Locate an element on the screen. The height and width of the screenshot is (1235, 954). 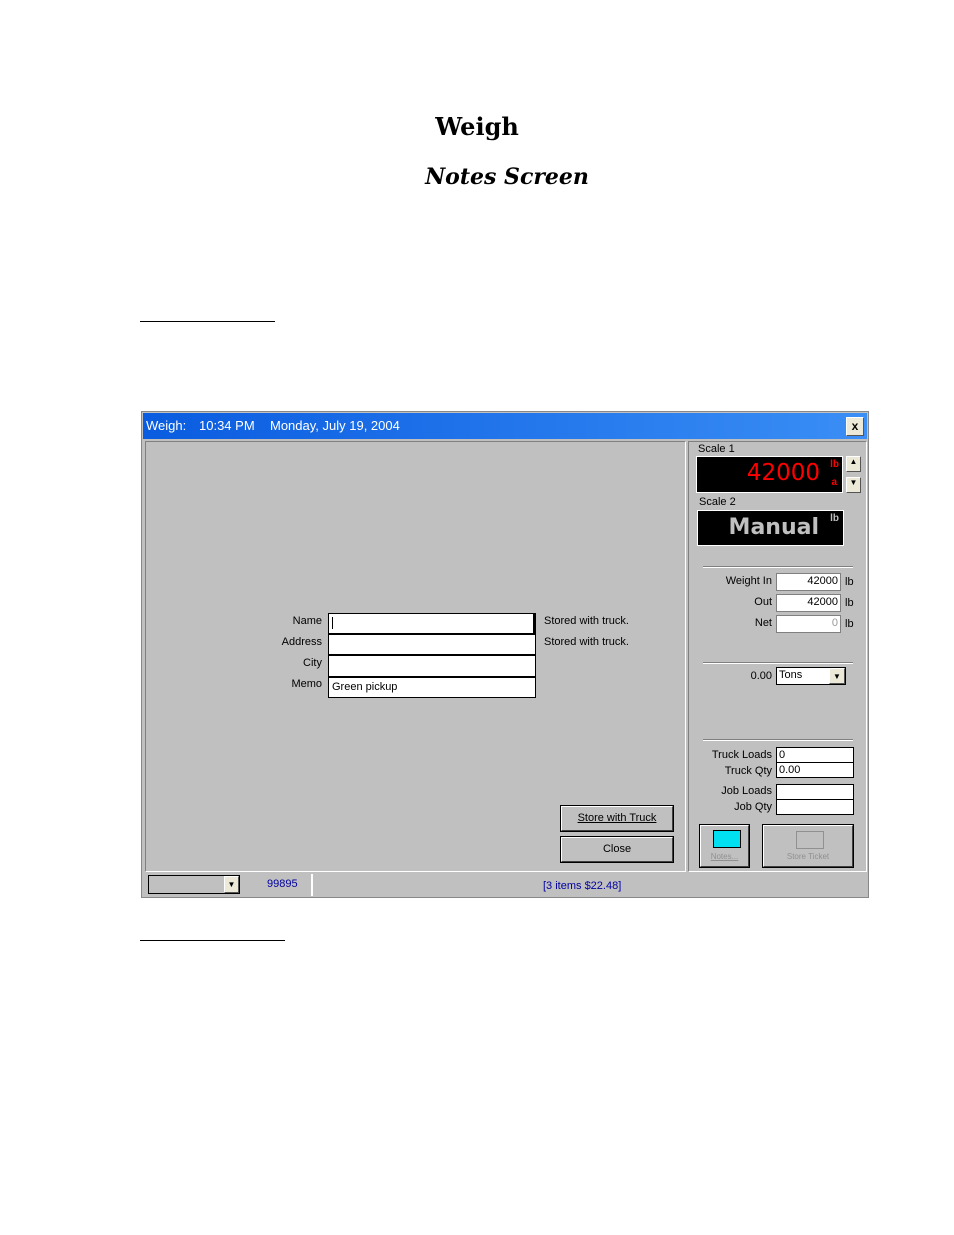
scale1-unit: lb is located at coordinates (834, 464).